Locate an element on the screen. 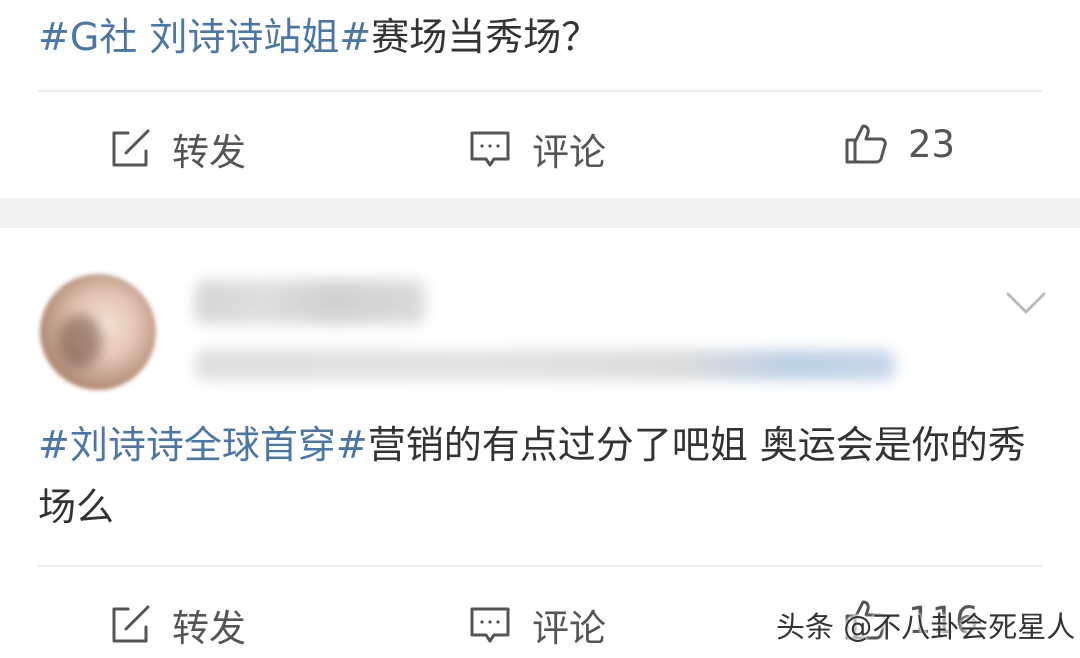 Image resolution: width=1080 pixels, height=658 pixels. hashtag-link: #刘诗诗全球首穿# is located at coordinates (203, 445).